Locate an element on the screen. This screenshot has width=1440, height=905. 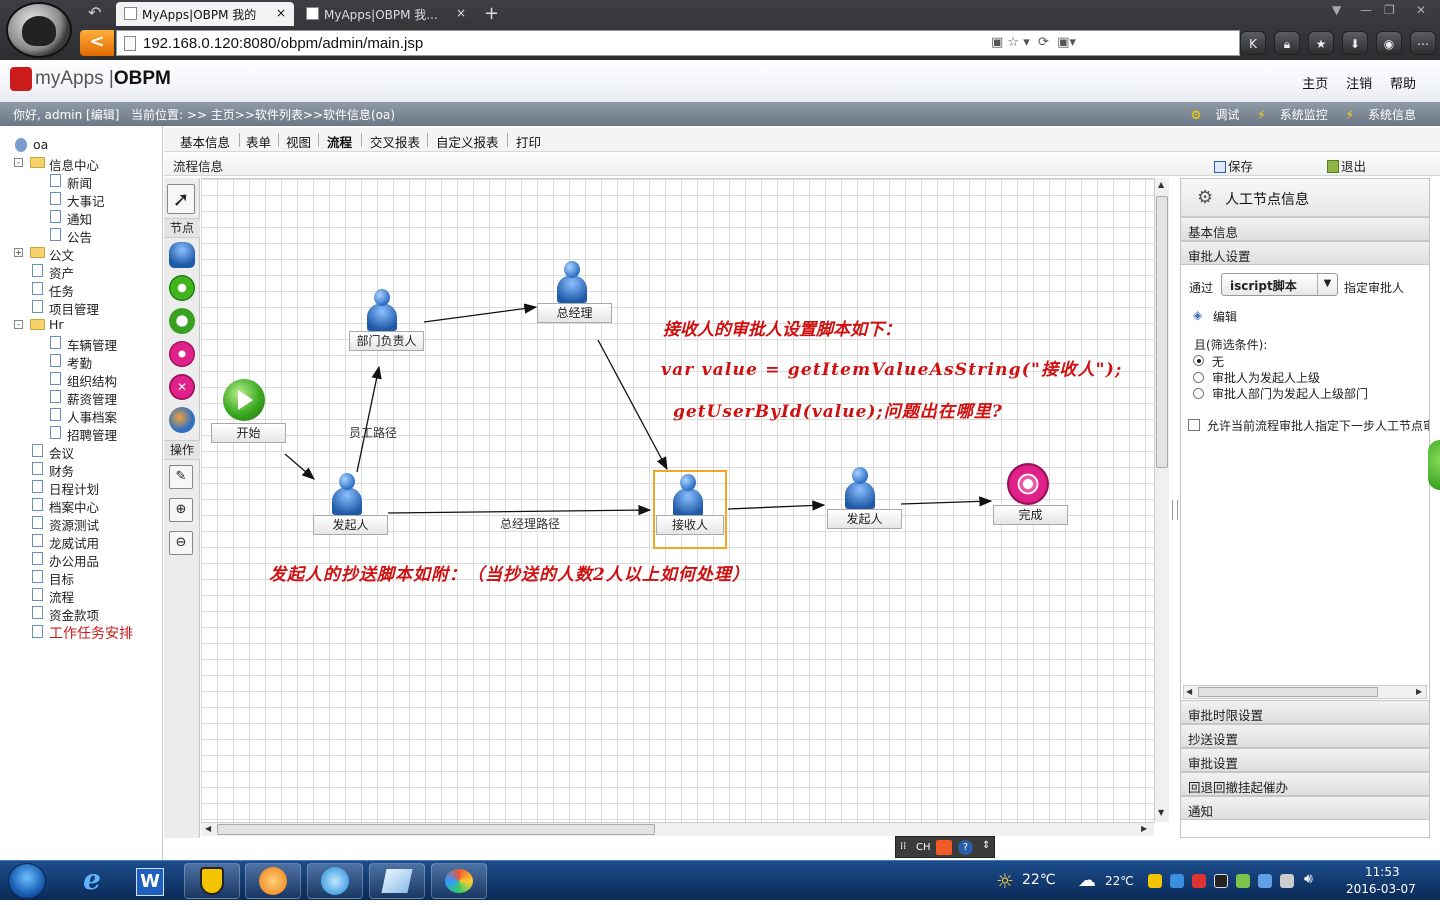
ime-lang: CH is located at coordinates (923, 847).